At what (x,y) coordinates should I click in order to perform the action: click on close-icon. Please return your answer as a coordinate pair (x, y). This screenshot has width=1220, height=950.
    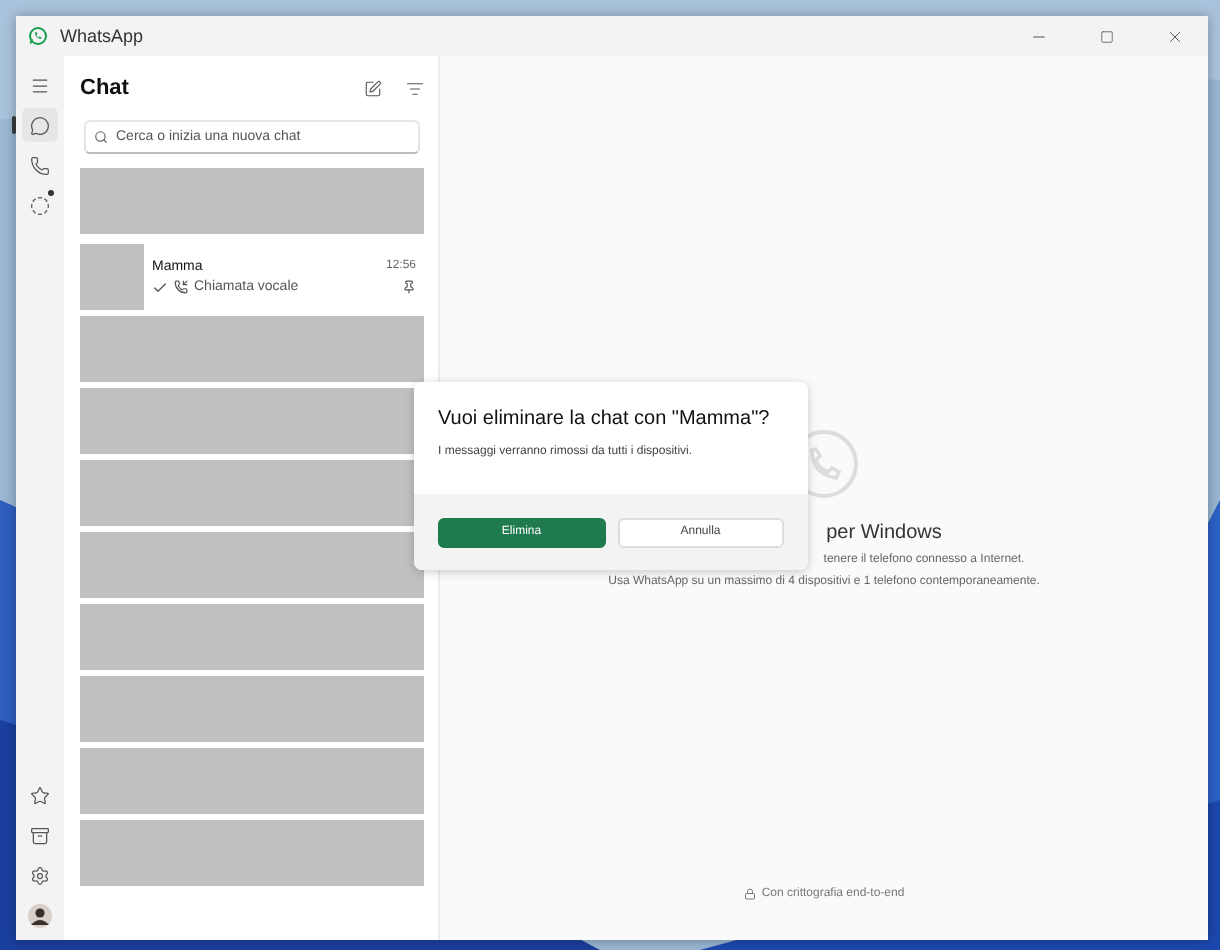
    Looking at the image, I should click on (1174, 36).